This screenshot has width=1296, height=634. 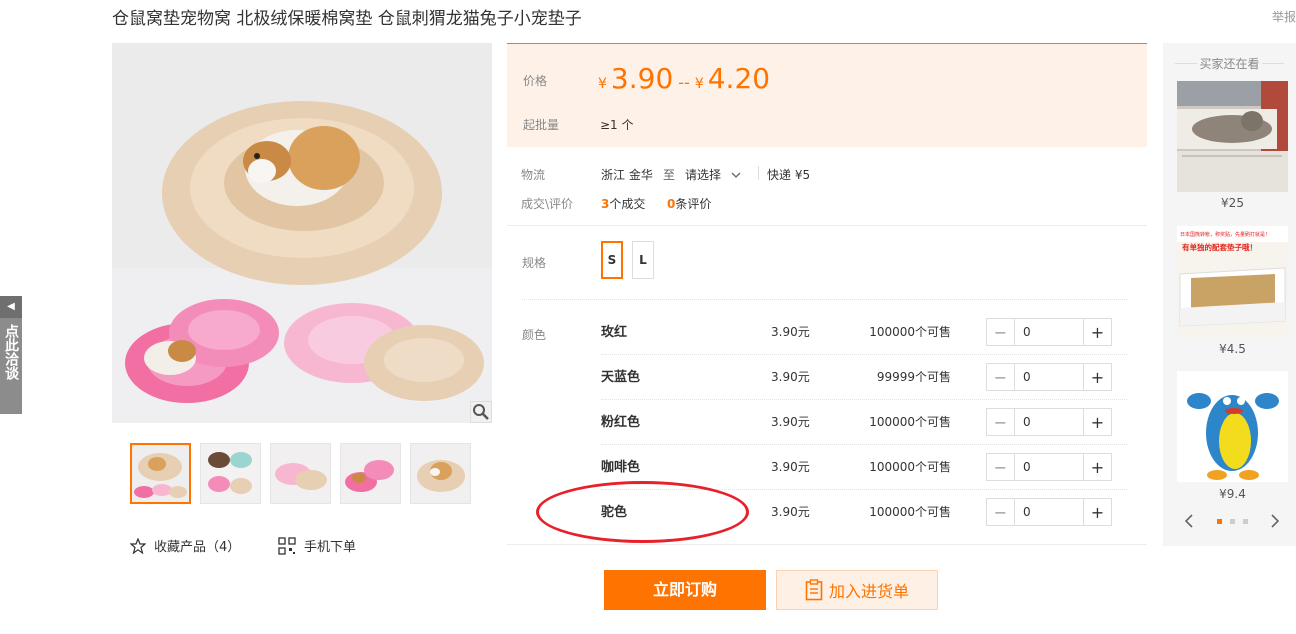 What do you see at coordinates (1232, 494) in the screenshot?
I see `recommended-item-price: ¥9.4` at bounding box center [1232, 494].